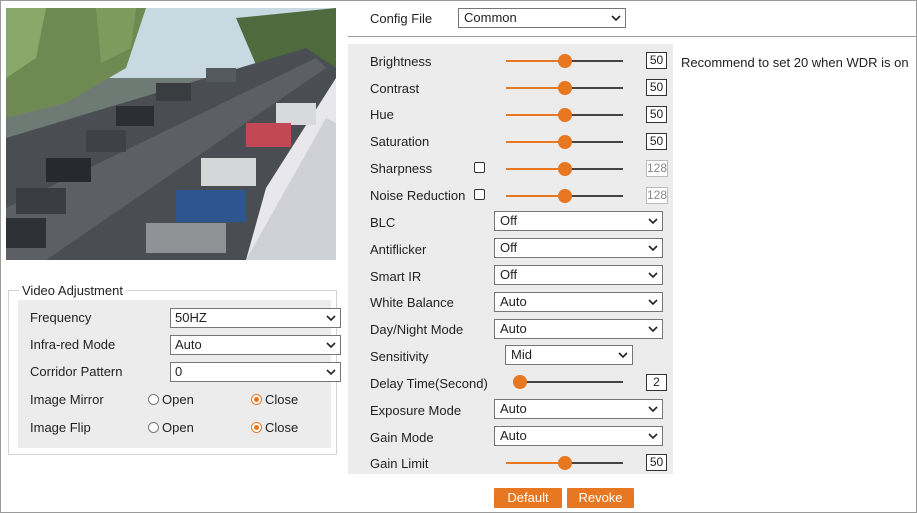 The height and width of the screenshot is (513, 917). Describe the element at coordinates (578, 221) in the screenshot. I see `blc-select: Off` at that location.